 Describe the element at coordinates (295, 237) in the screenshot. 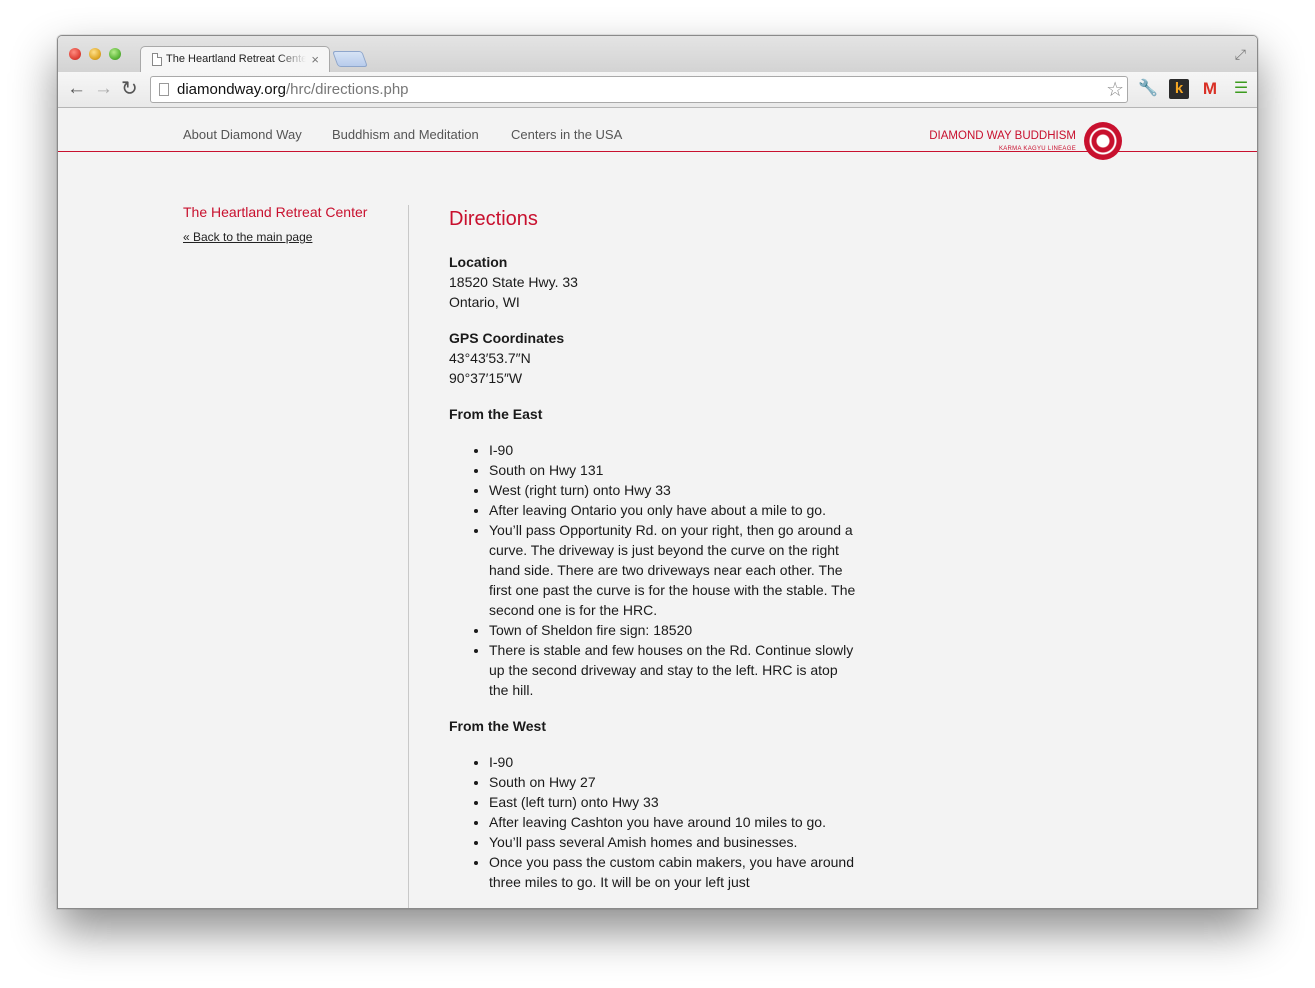

I see `back-to-main-link: « Back to the main page` at that location.